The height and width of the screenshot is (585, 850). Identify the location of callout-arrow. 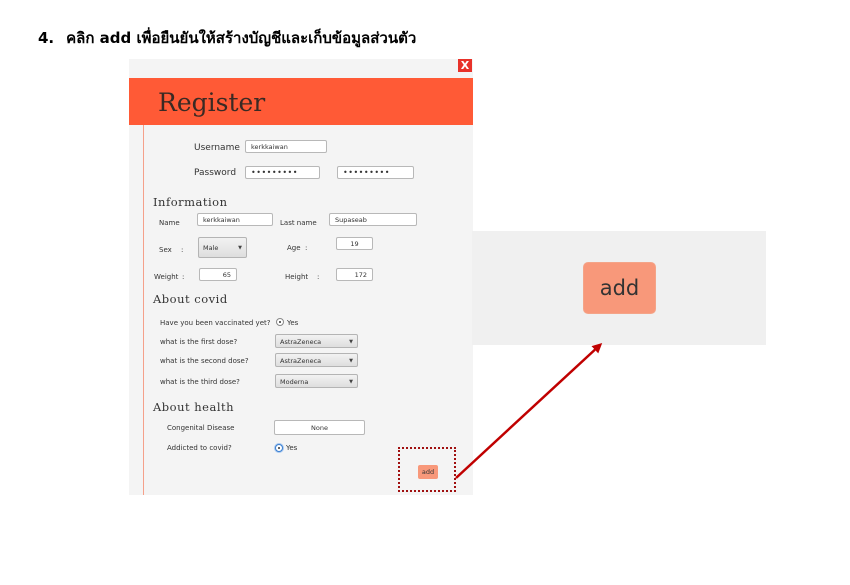
(529, 410).